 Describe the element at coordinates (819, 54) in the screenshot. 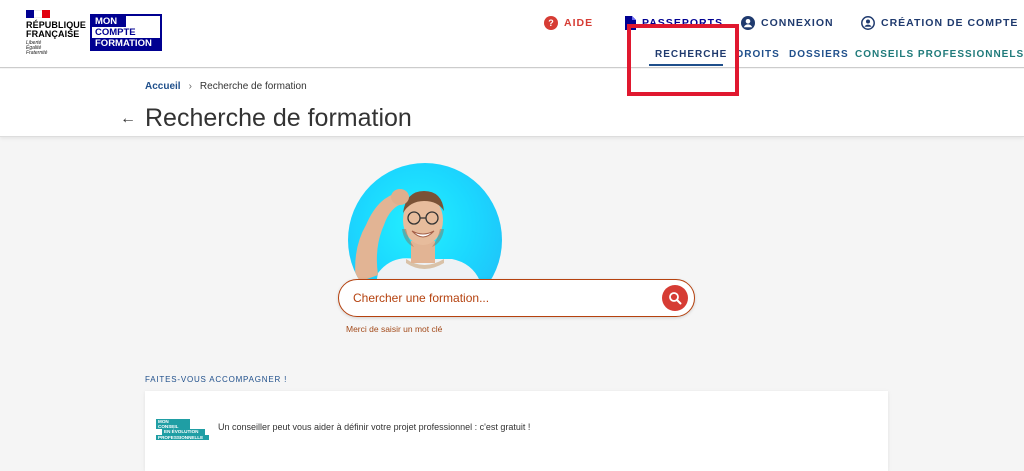

I see `nav-dossiers: DOSSIERS` at that location.